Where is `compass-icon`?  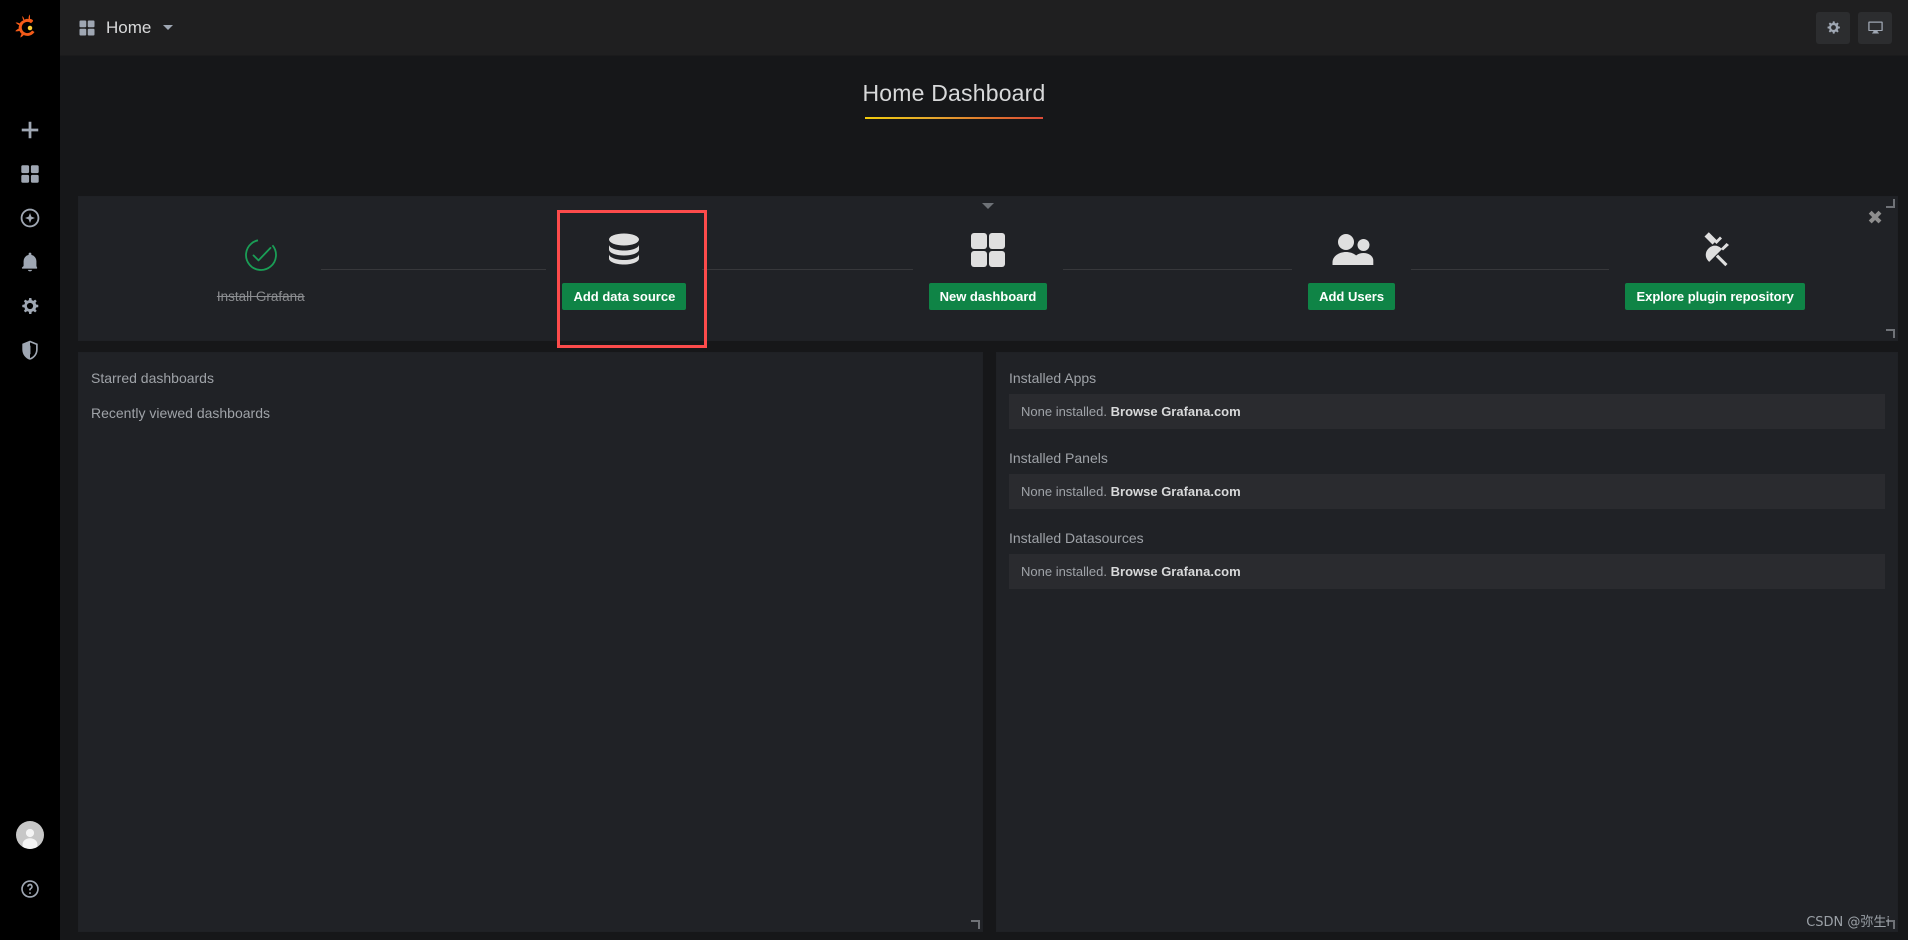
compass-icon is located at coordinates (30, 218).